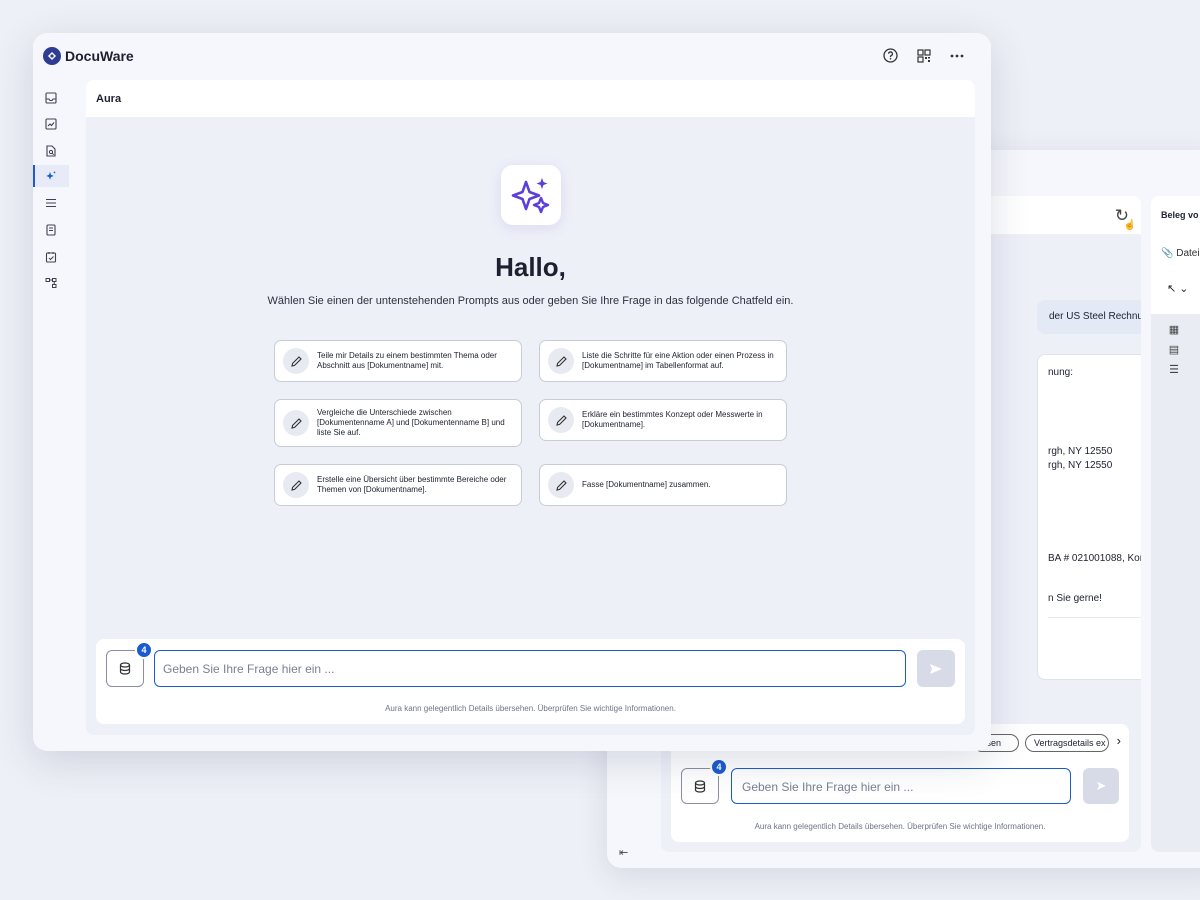 The image size is (1200, 900). What do you see at coordinates (1175, 583) in the screenshot?
I see `document-viewer: ▦ ▤ ☰` at bounding box center [1175, 583].